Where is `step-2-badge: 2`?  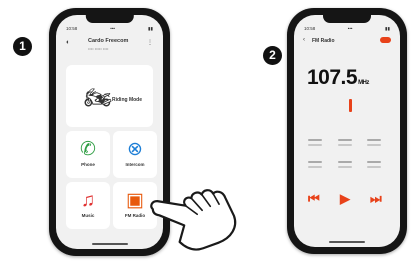 step-2-badge: 2 is located at coordinates (272, 55).